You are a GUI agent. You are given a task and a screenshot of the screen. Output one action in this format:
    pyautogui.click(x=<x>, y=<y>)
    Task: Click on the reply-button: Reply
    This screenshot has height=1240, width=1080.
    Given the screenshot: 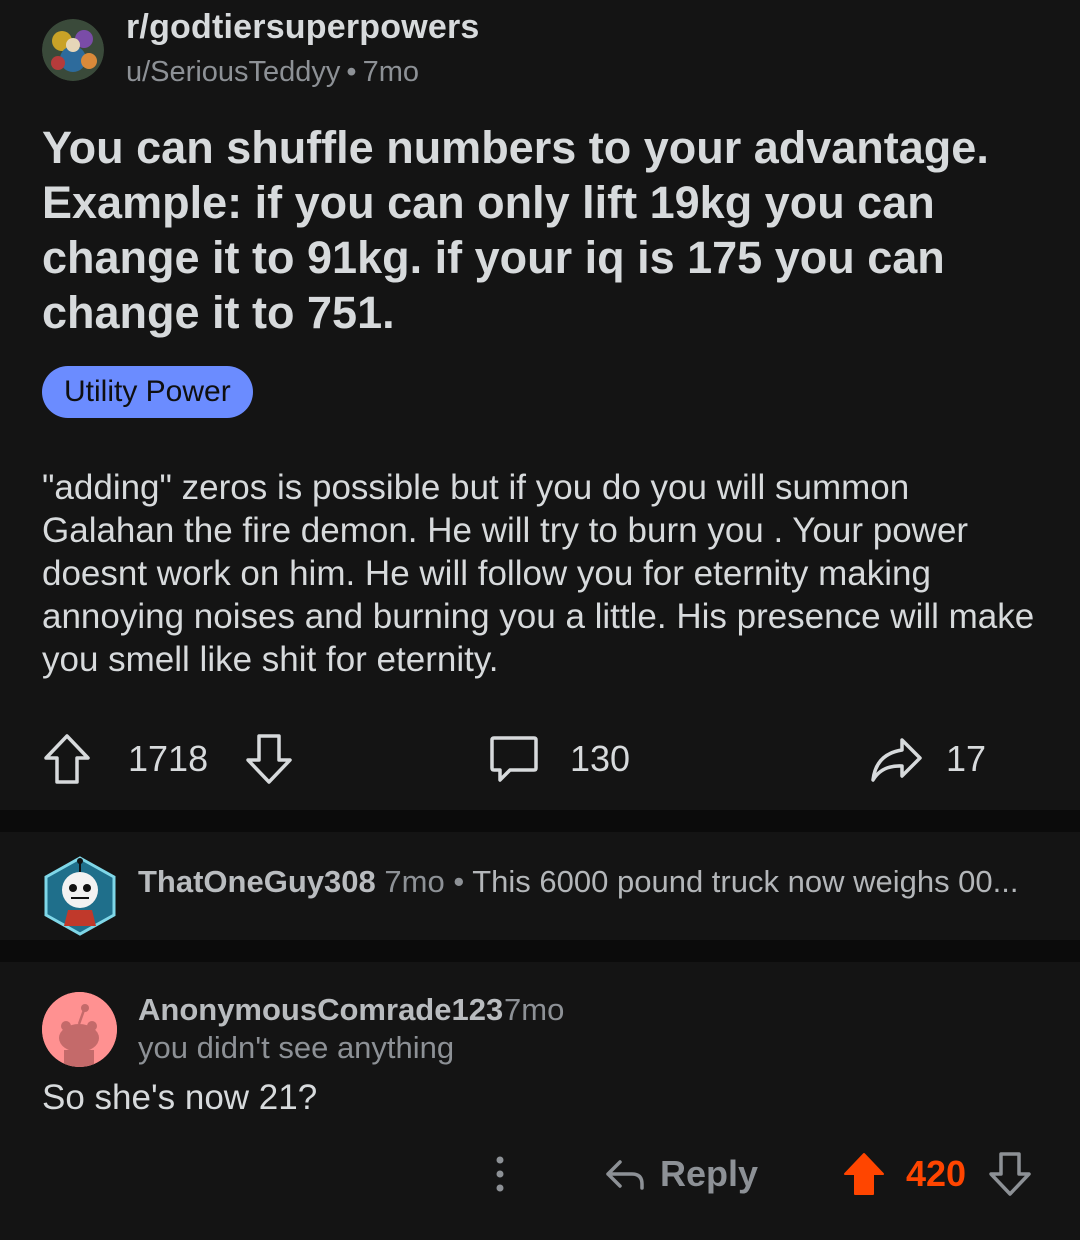 What is the action you would take?
    pyautogui.click(x=681, y=1174)
    